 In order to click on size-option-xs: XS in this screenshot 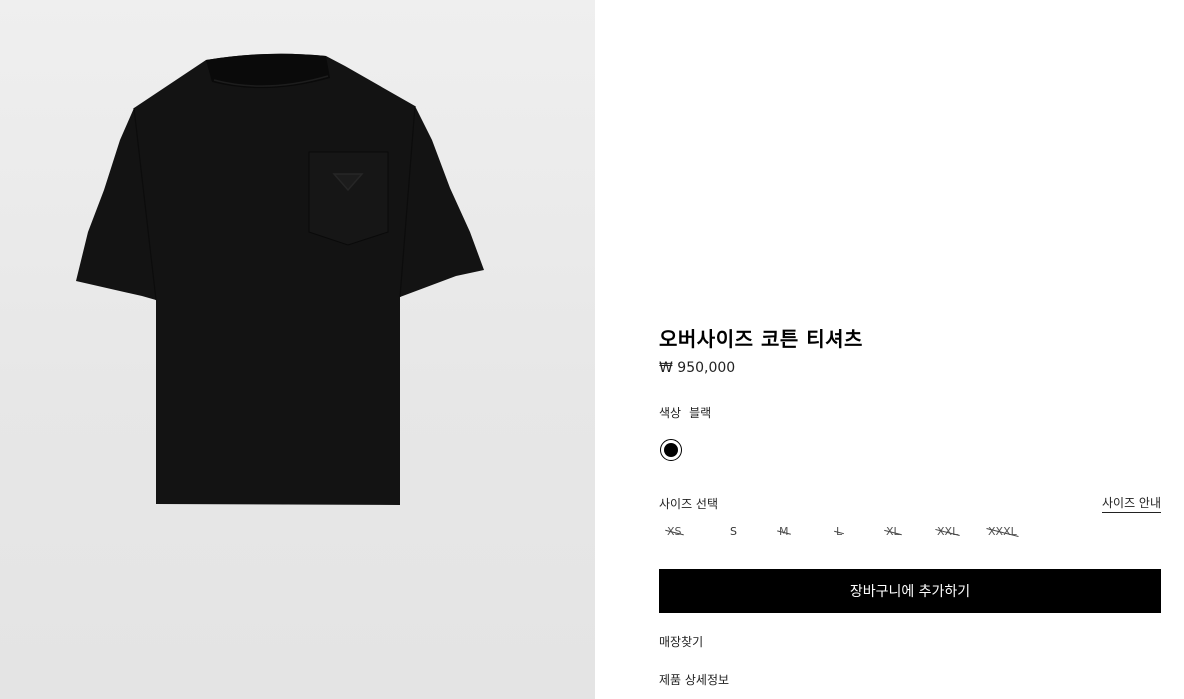, I will do `click(674, 532)`.